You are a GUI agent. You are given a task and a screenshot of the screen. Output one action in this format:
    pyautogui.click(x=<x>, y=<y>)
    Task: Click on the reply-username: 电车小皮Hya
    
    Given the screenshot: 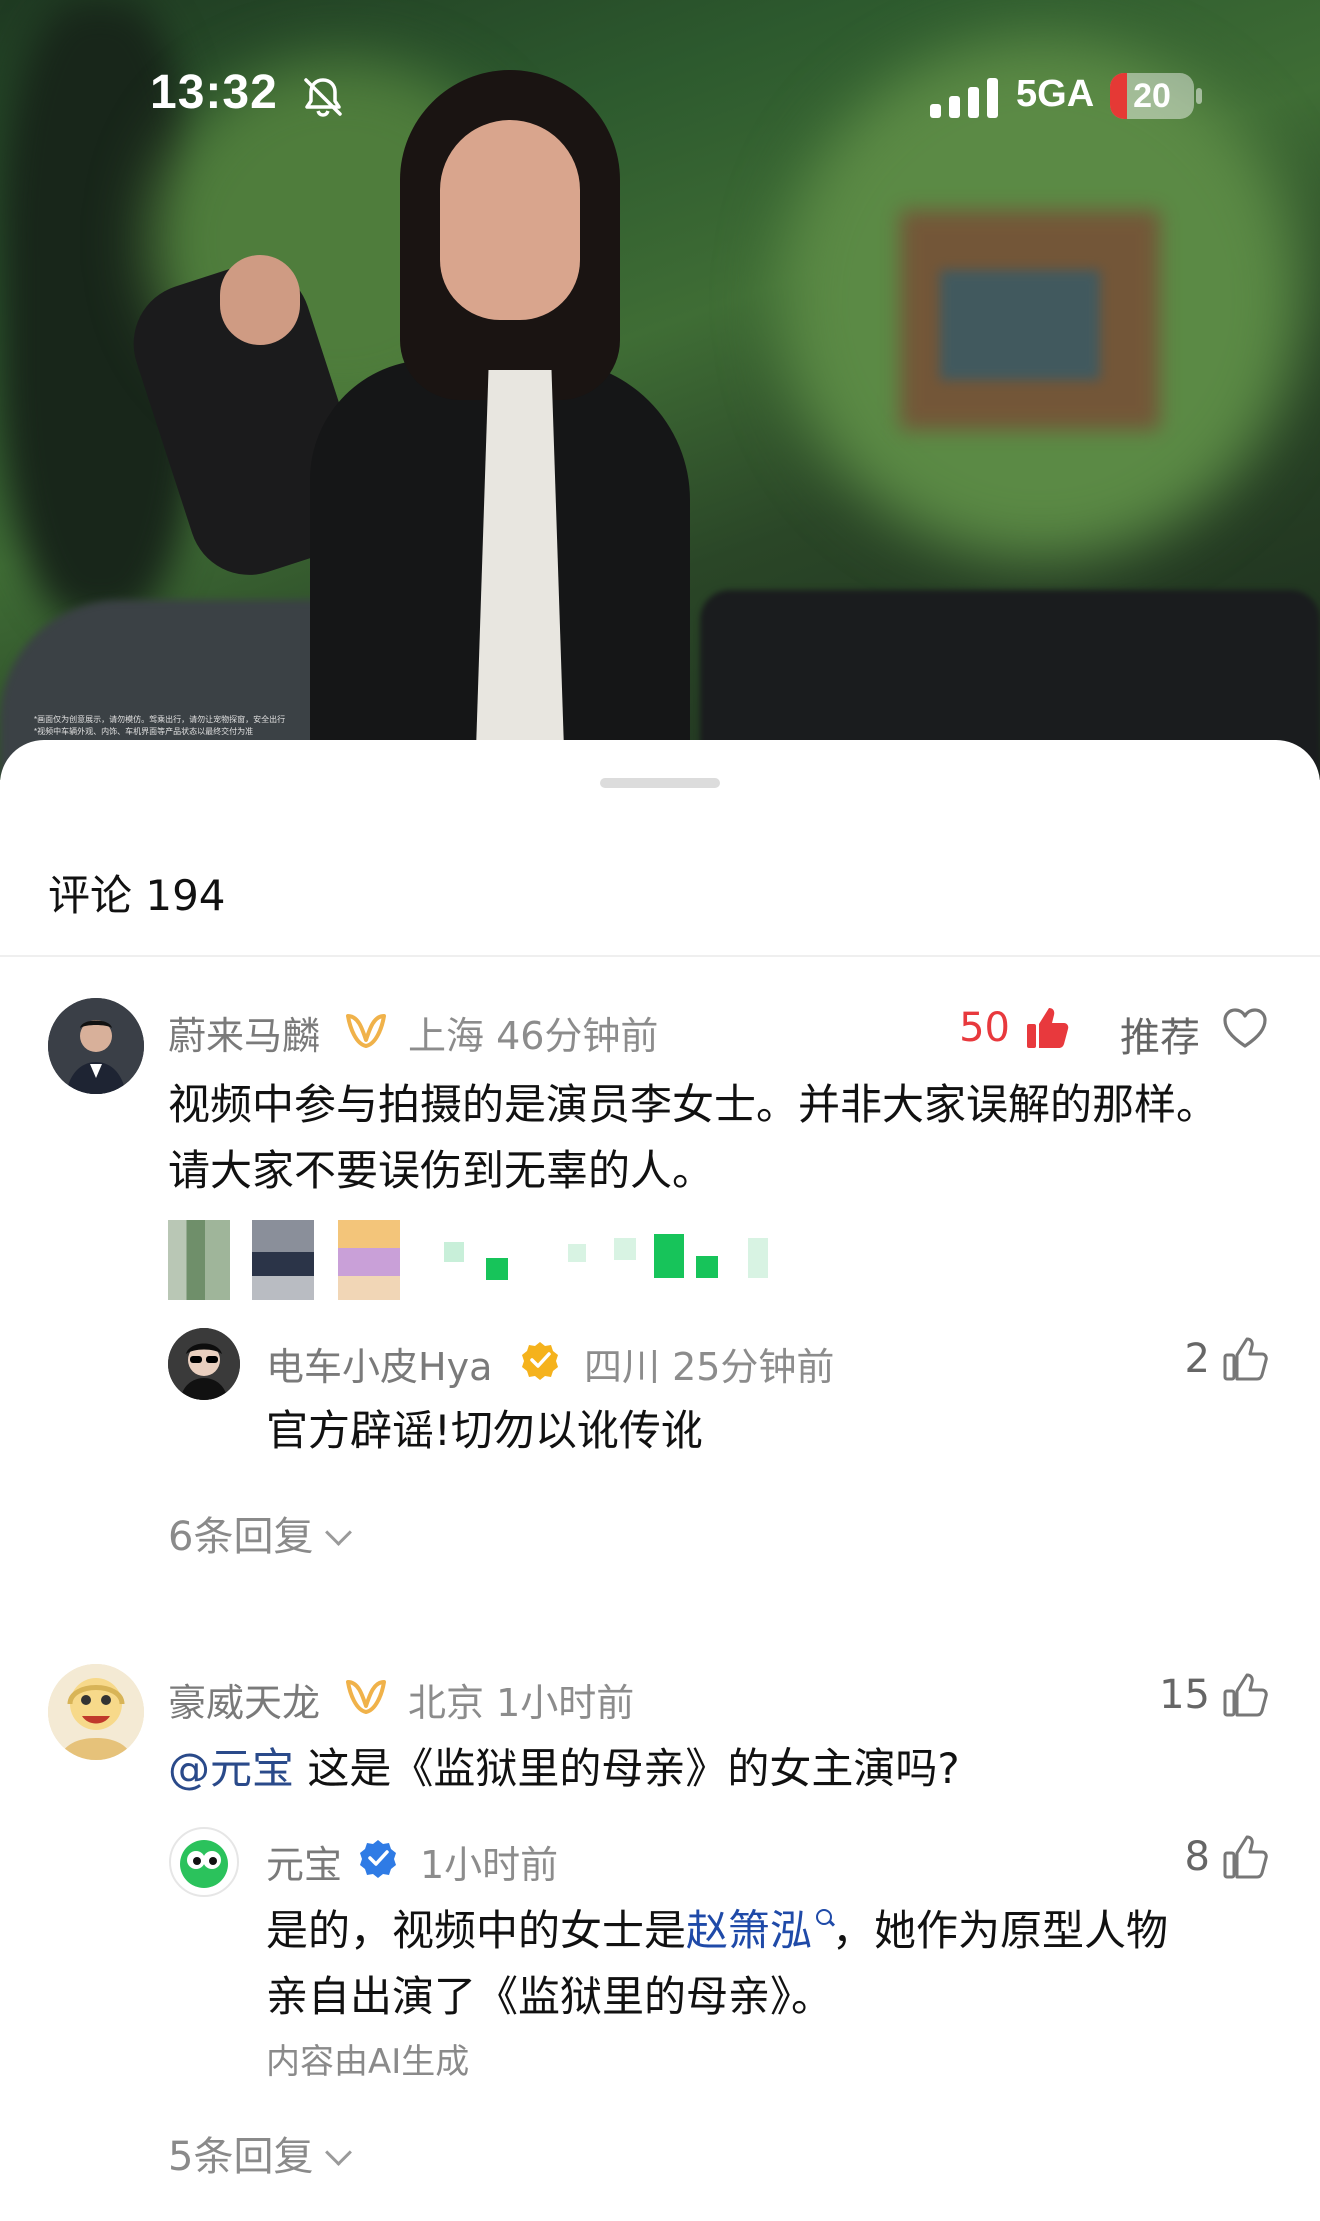 What is the action you would take?
    pyautogui.click(x=379, y=1363)
    